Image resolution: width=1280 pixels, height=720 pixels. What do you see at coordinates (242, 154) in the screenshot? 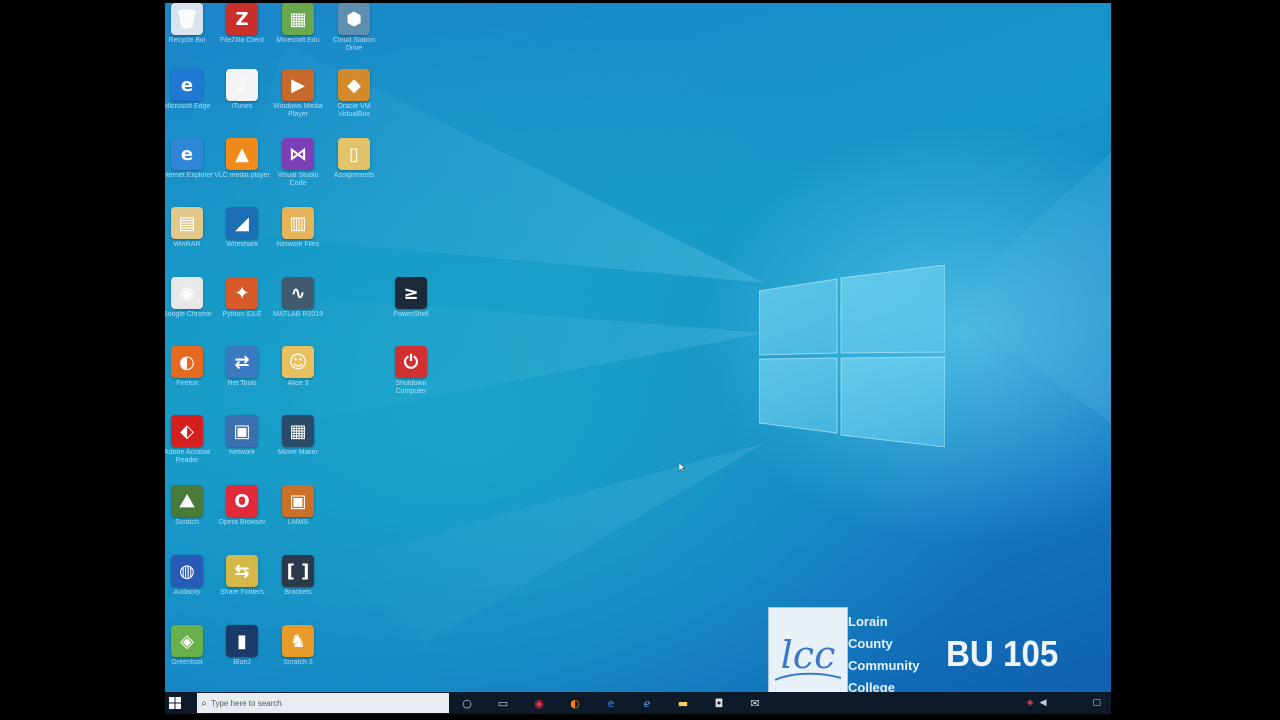
I see `vlc-icon: ▲` at bounding box center [242, 154].